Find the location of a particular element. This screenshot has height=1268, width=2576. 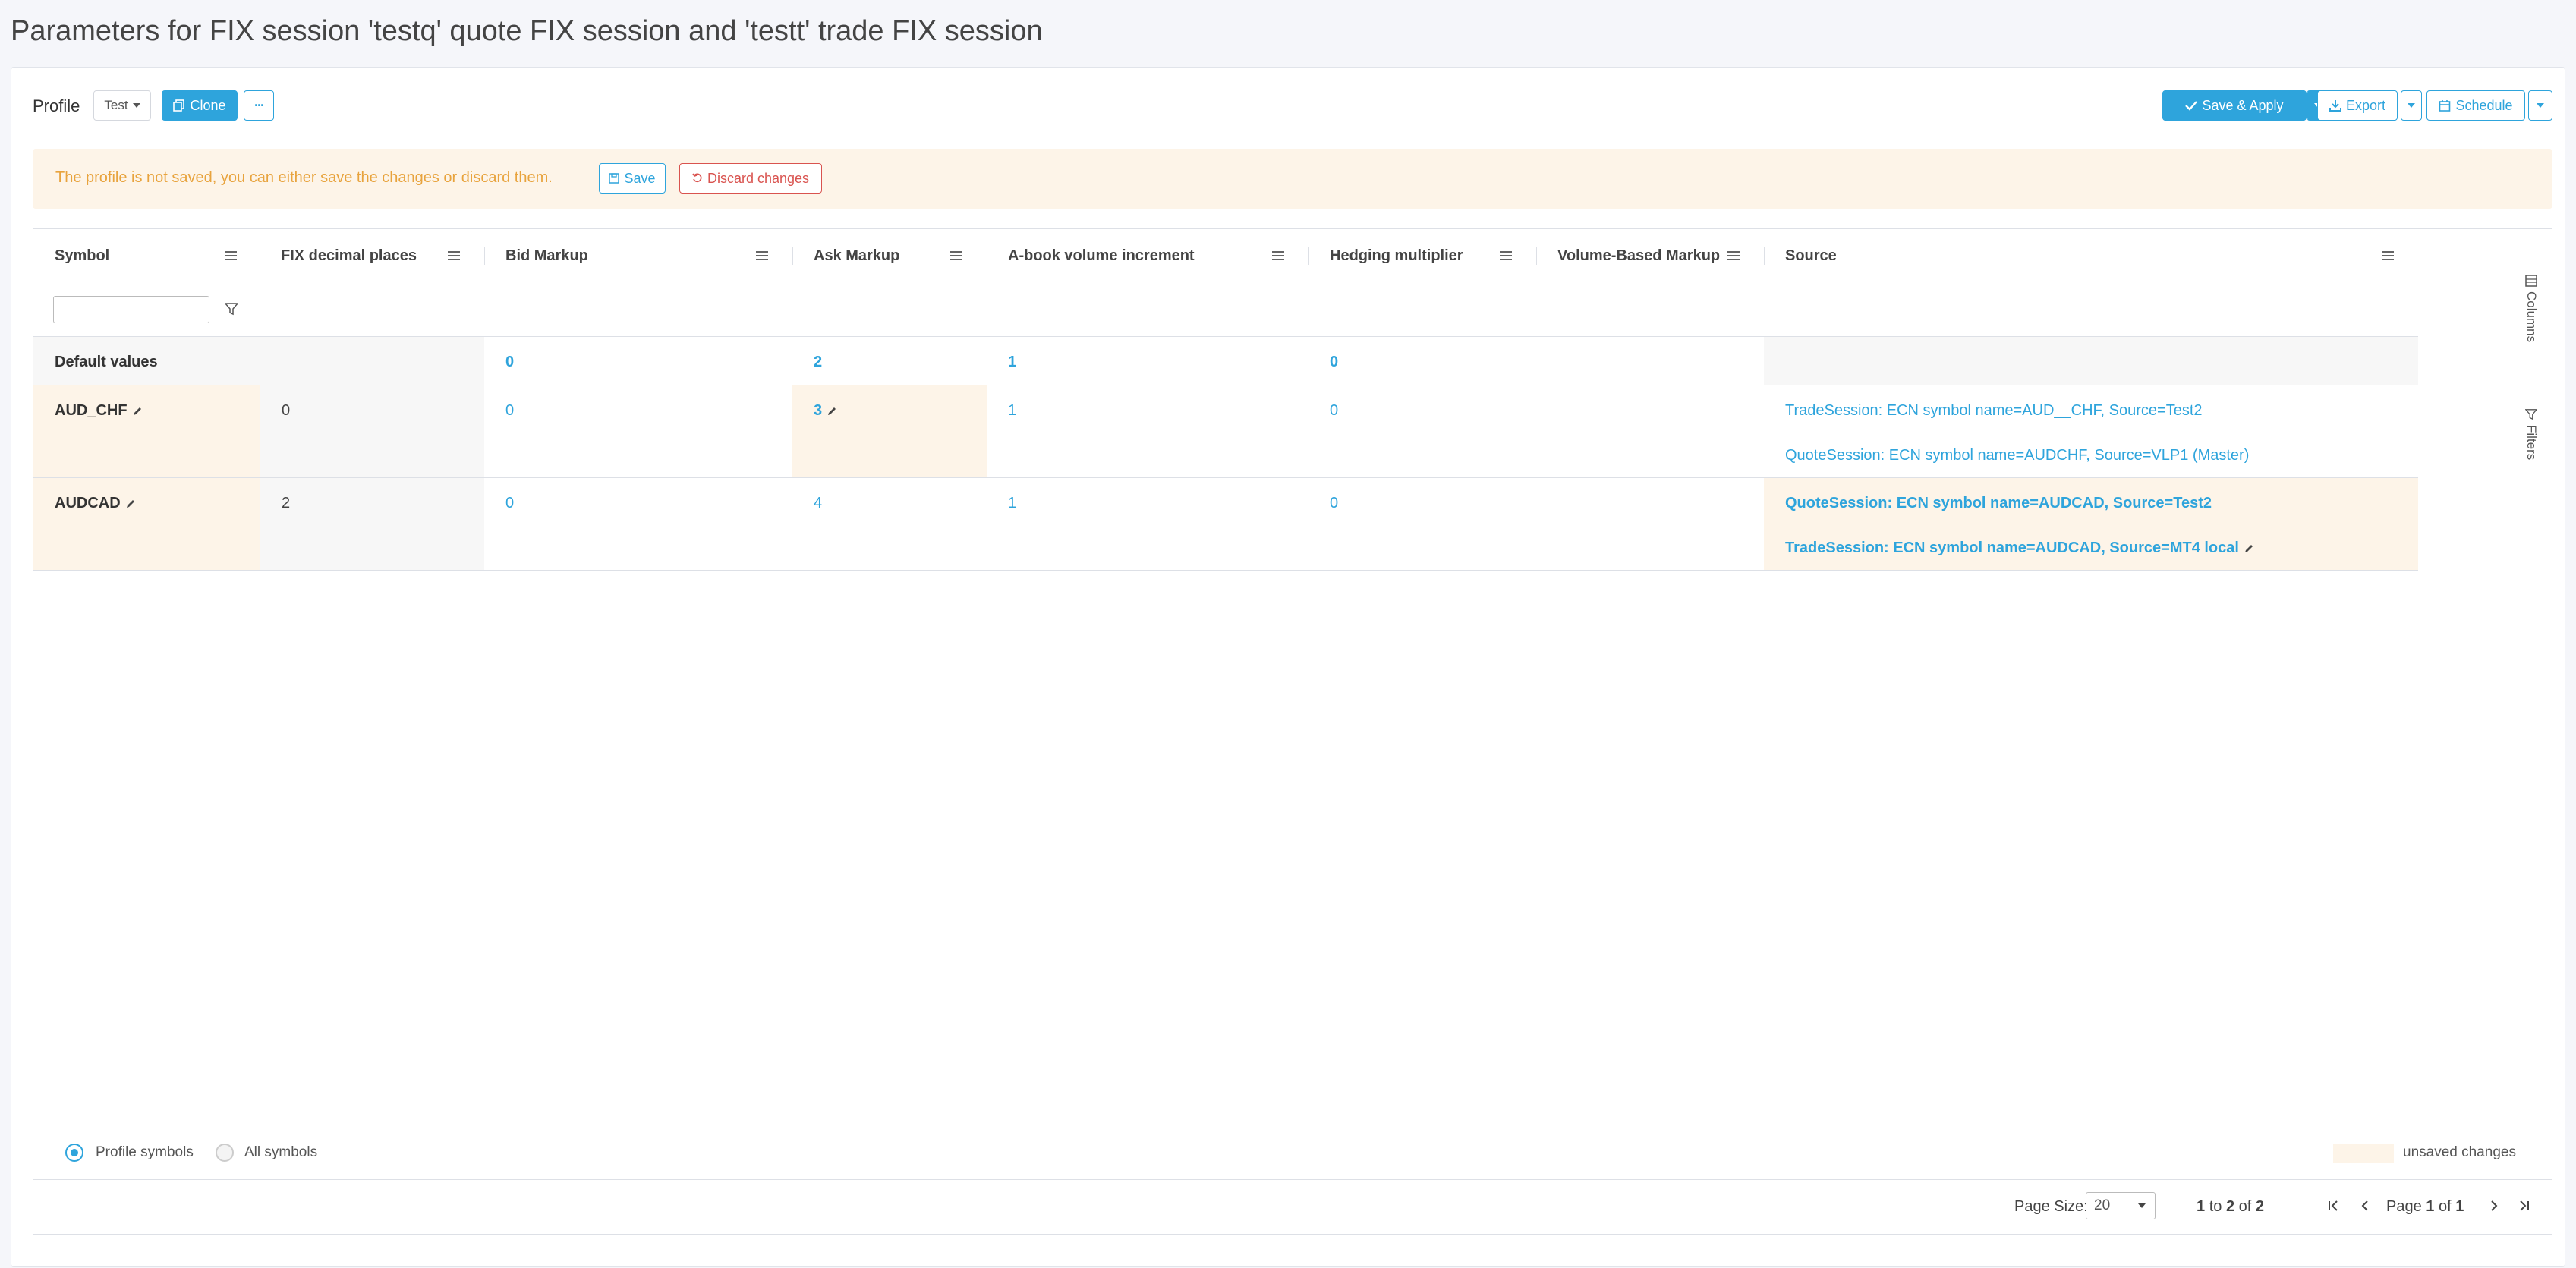

export-button: Export is located at coordinates (2357, 105).